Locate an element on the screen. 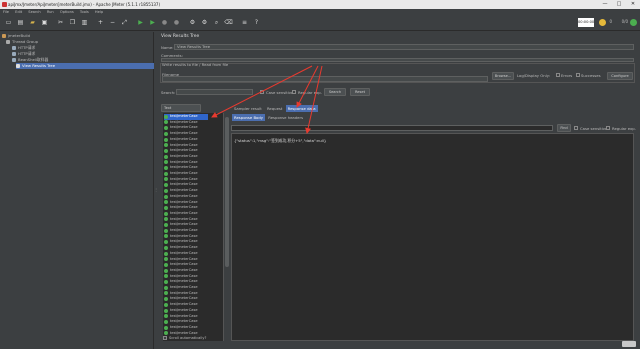 The image size is (640, 349). menu-search: Search is located at coordinates (34, 12).